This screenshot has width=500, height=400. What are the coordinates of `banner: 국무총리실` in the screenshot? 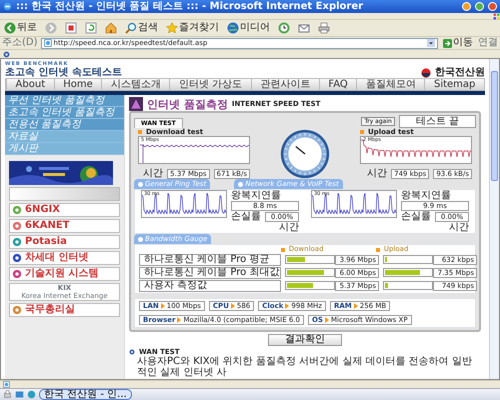 It's located at (64, 310).